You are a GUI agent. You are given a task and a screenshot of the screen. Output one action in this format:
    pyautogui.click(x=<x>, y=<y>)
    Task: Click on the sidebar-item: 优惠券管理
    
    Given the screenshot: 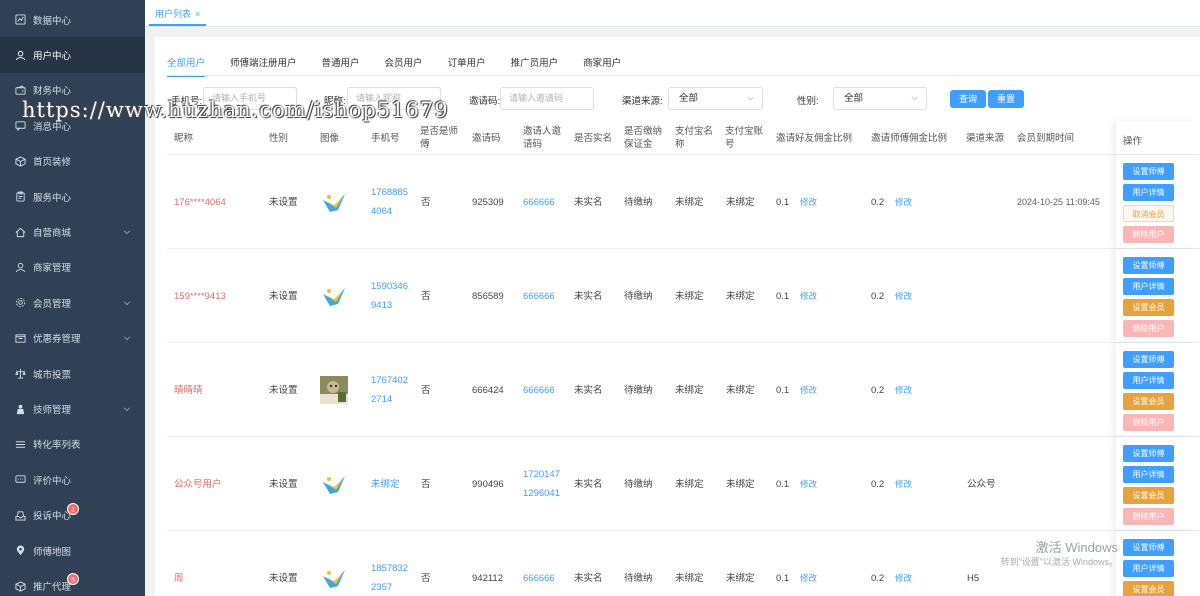 What is the action you would take?
    pyautogui.click(x=72, y=338)
    